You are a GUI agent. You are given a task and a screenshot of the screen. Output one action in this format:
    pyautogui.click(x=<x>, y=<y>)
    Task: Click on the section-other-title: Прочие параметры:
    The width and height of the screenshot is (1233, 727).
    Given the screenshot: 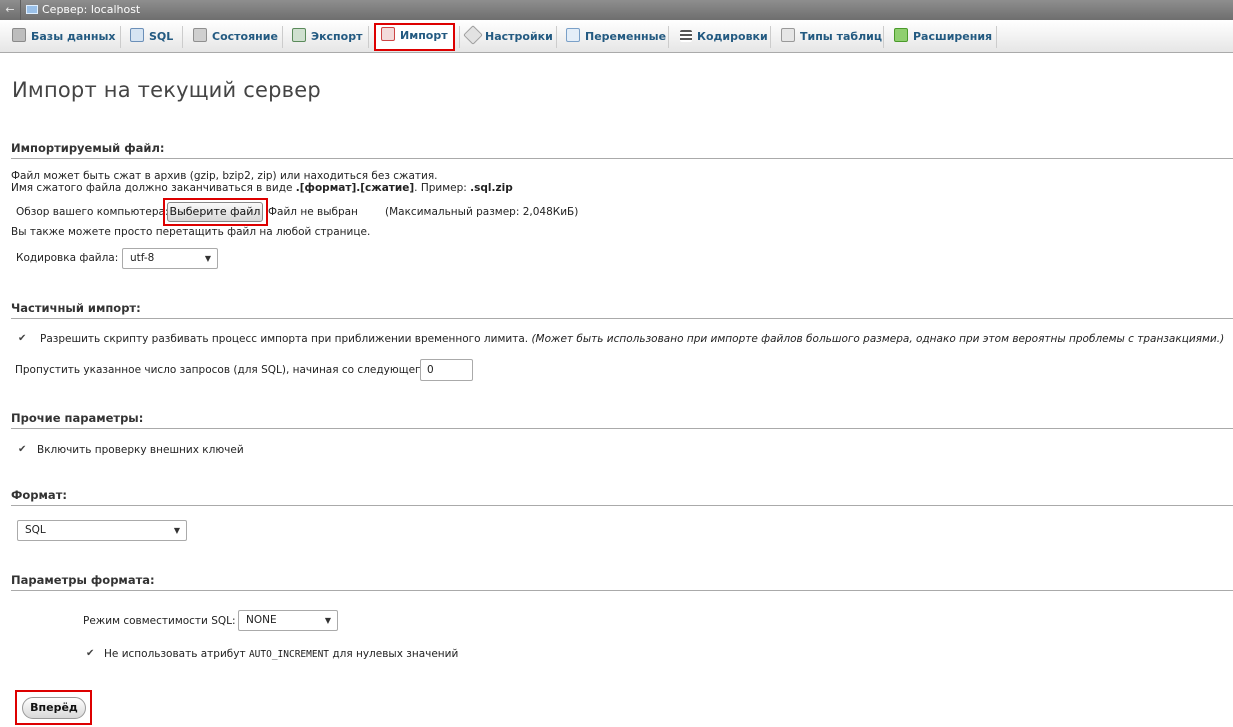 What is the action you would take?
    pyautogui.click(x=622, y=420)
    